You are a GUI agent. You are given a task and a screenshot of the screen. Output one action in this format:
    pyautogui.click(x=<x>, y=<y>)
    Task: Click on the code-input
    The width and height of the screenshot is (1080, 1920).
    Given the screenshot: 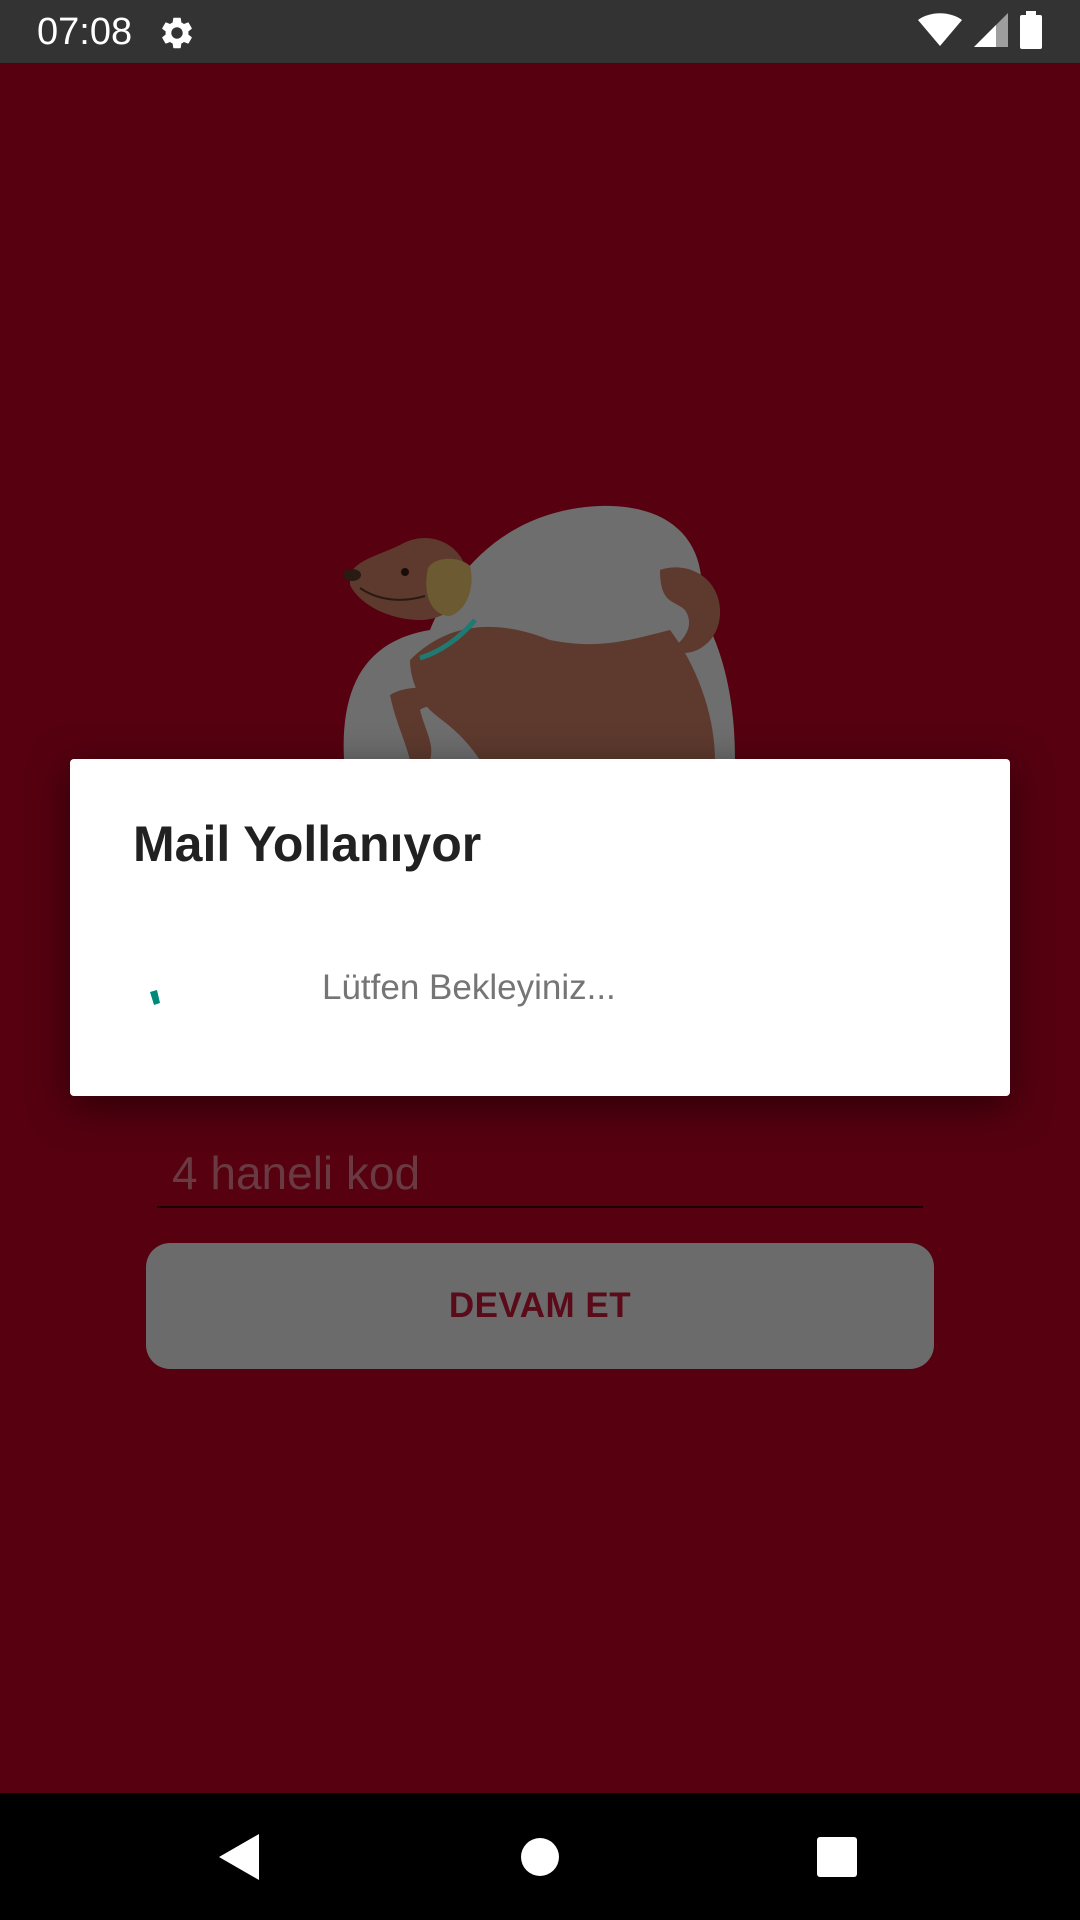 What is the action you would take?
    pyautogui.click(x=547, y=1173)
    